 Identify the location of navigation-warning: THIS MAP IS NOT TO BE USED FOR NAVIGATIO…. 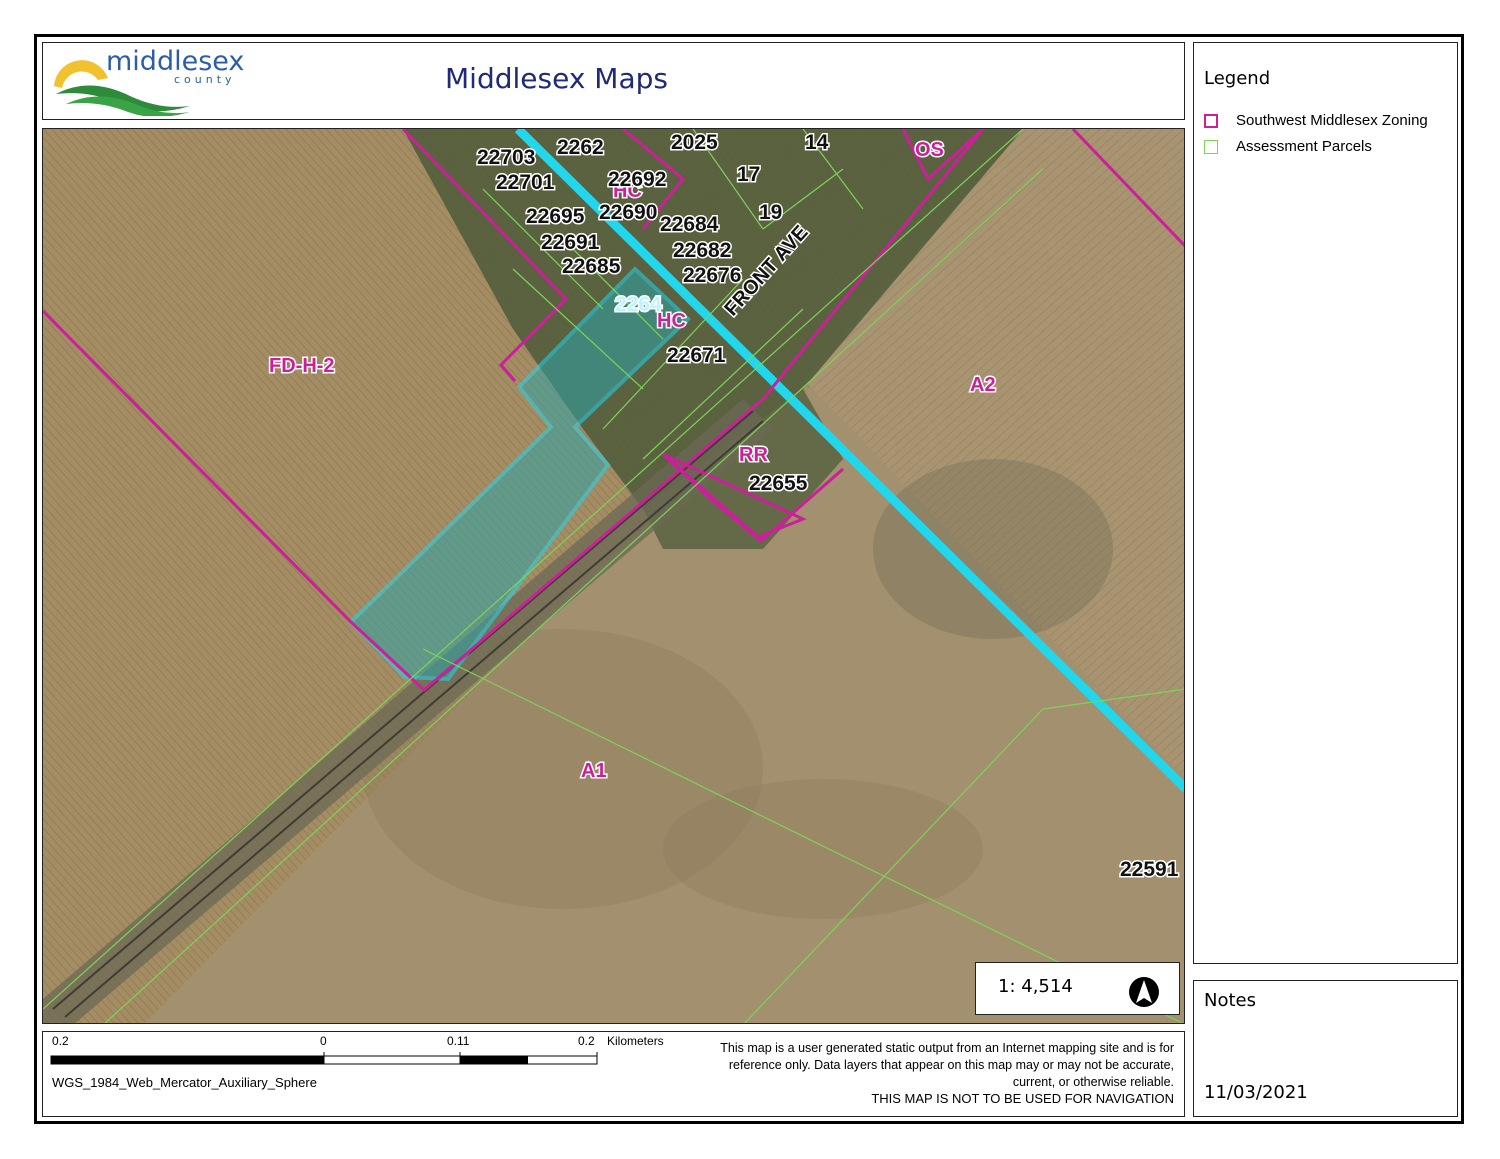
(1022, 1098).